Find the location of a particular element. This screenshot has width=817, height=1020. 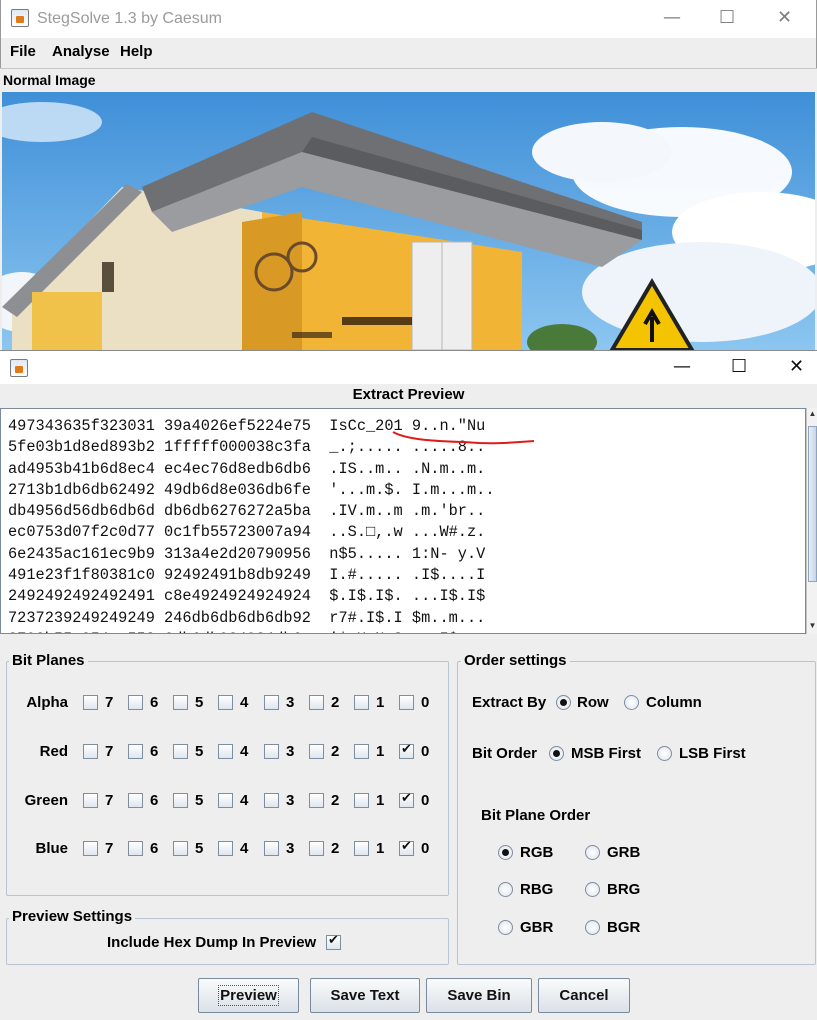

plane-order-gbr-radio is located at coordinates (505, 927).